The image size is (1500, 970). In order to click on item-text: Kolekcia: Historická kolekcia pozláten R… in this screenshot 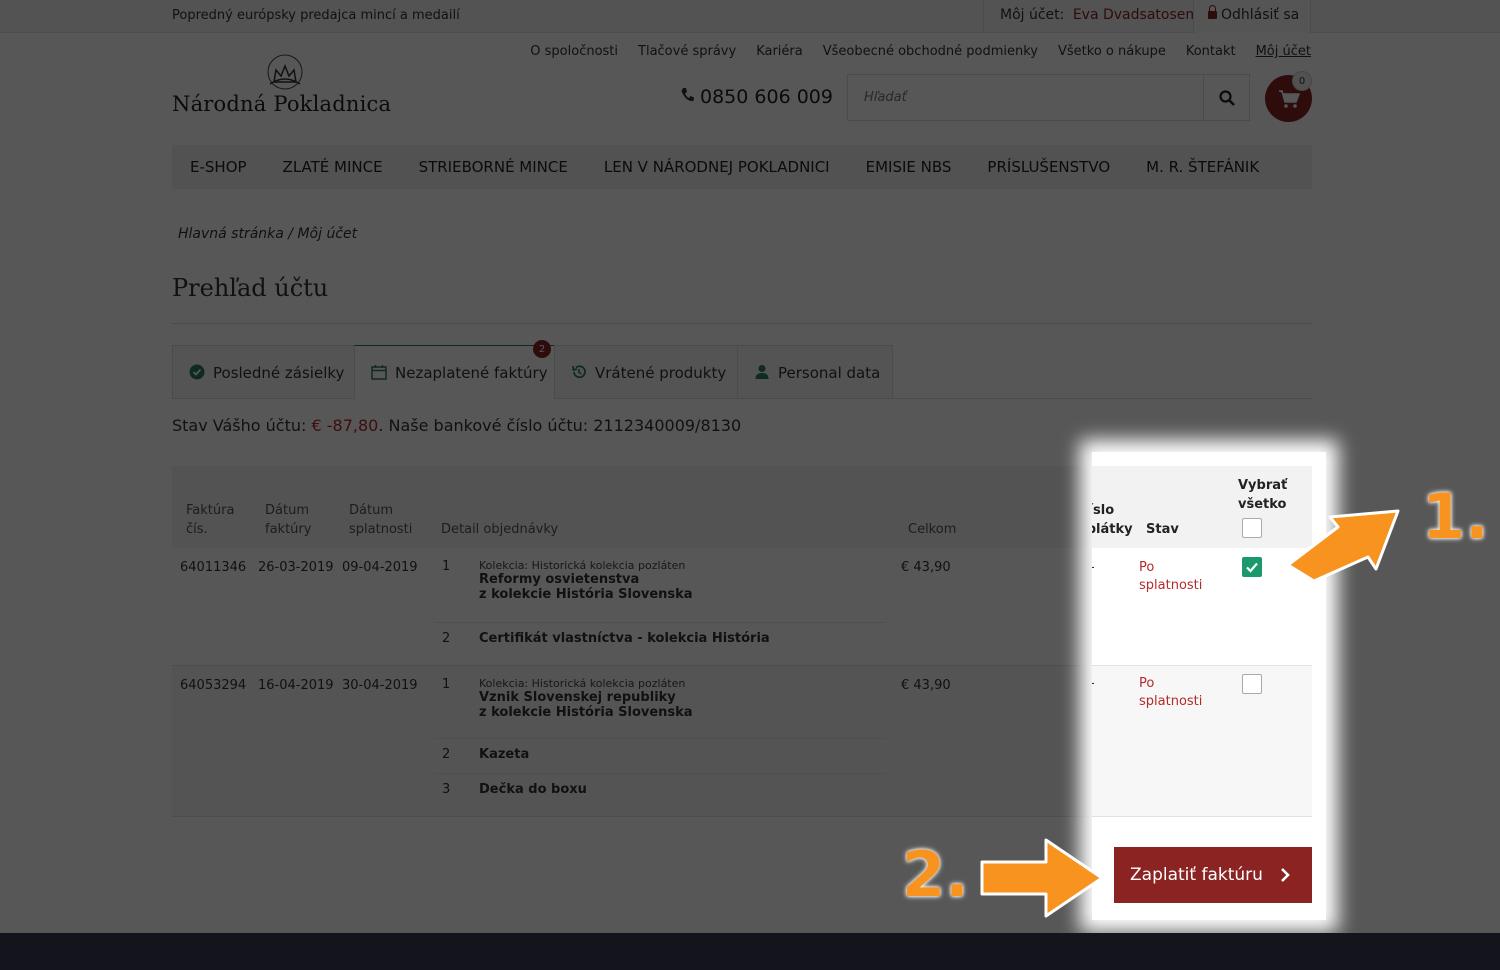, I will do `click(586, 580)`.